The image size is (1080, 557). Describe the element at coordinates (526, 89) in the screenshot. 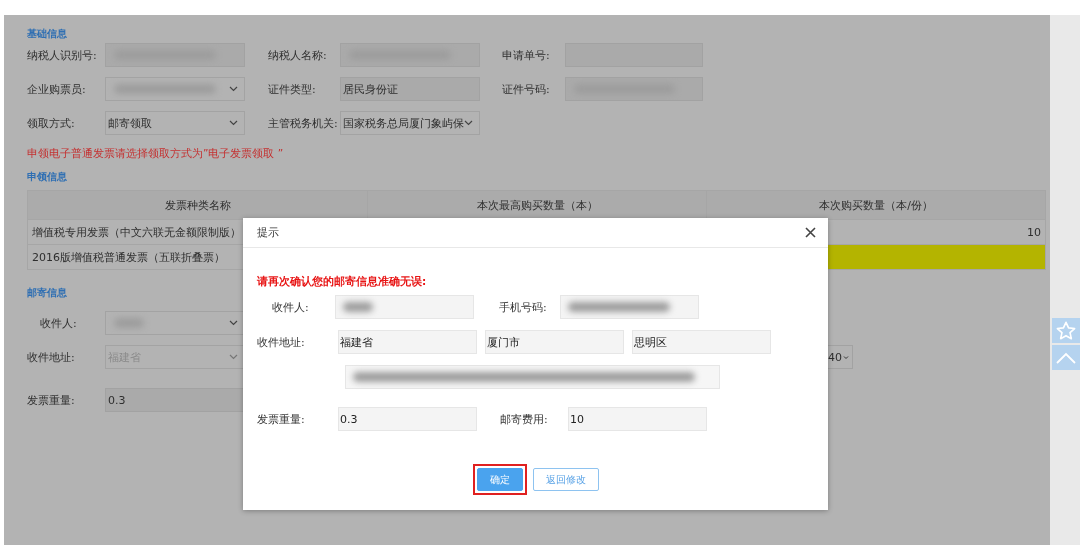

I see `field-label: 证件号码:` at that location.